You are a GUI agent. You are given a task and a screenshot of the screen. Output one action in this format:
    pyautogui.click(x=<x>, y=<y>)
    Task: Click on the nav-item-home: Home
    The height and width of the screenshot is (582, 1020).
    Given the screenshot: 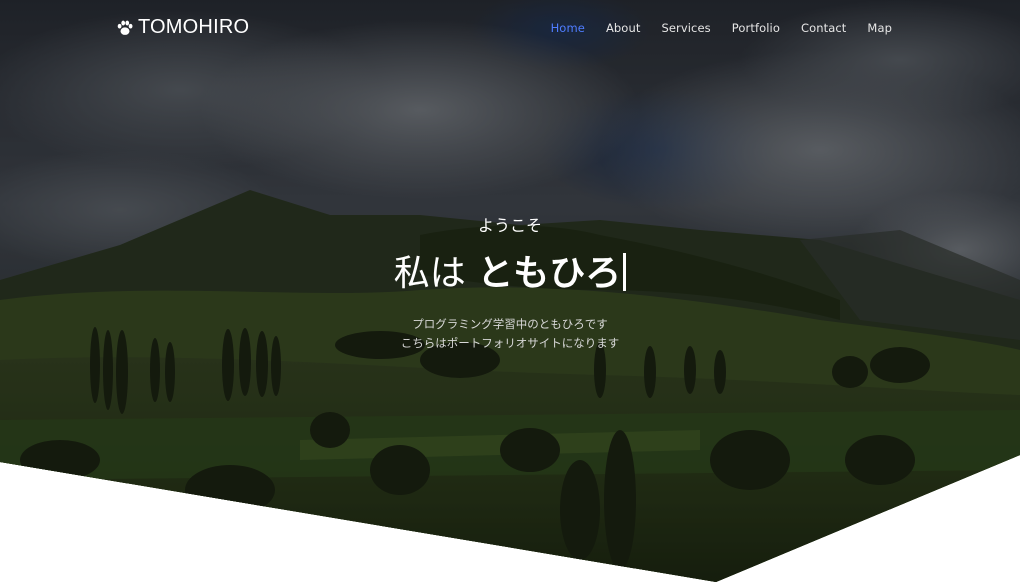 What is the action you would take?
    pyautogui.click(x=568, y=28)
    